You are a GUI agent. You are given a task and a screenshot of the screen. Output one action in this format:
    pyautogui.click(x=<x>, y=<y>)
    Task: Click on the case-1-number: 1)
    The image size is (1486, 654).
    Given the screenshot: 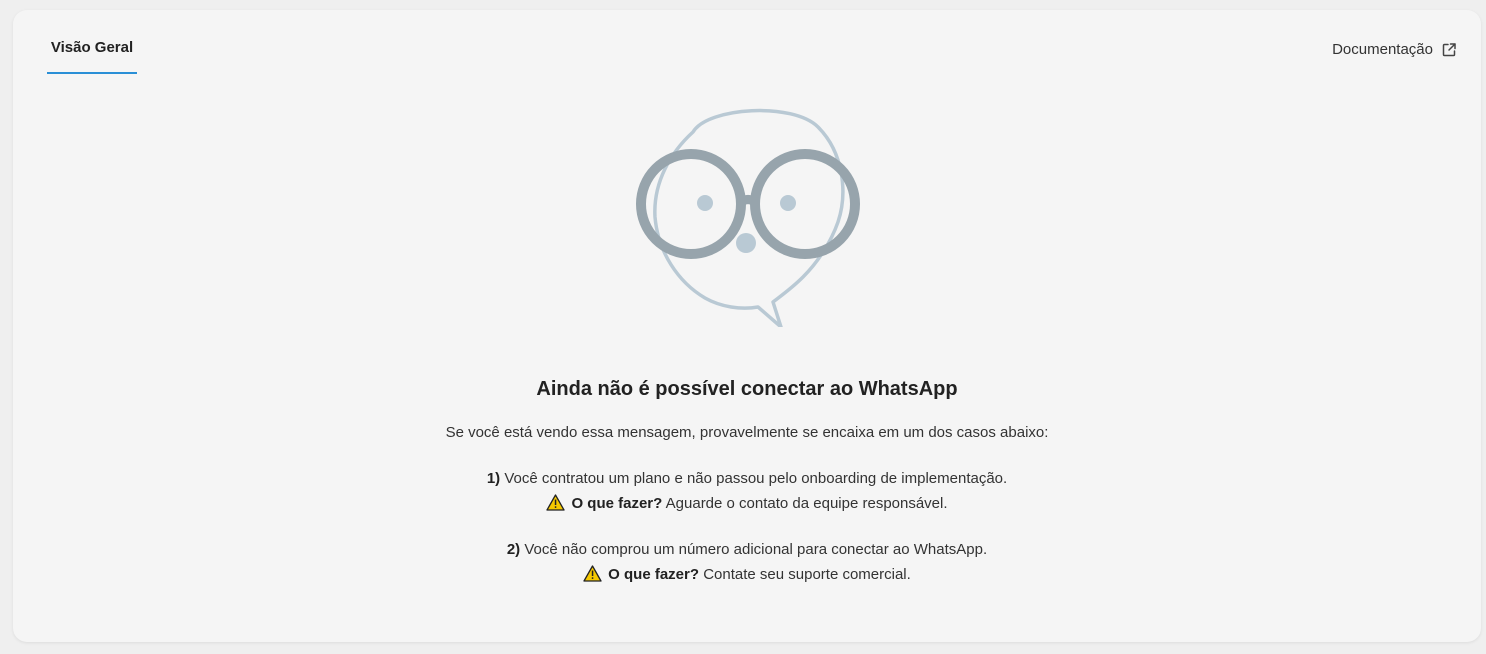 What is the action you would take?
    pyautogui.click(x=493, y=478)
    